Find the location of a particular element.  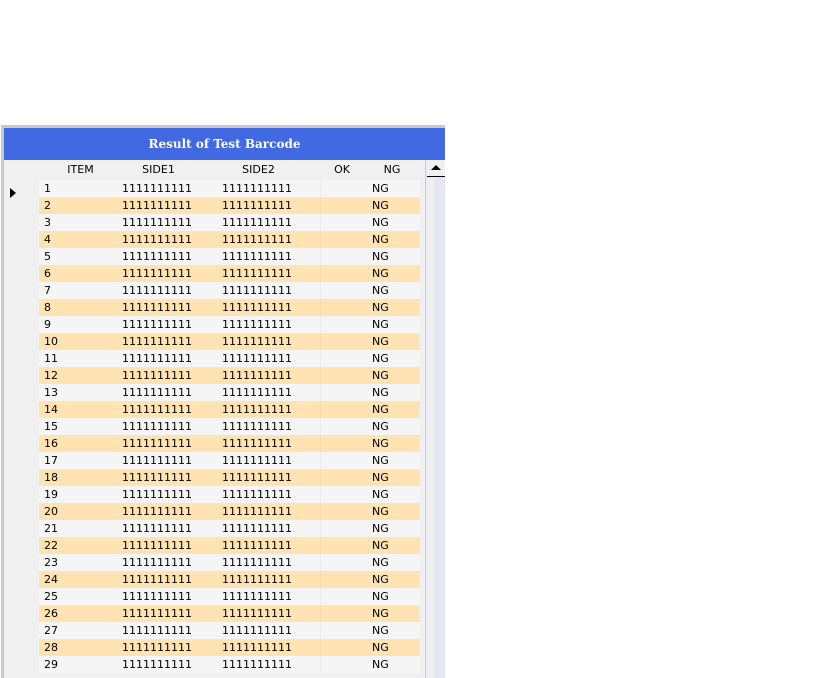

cell-item: 3 is located at coordinates (47, 222).